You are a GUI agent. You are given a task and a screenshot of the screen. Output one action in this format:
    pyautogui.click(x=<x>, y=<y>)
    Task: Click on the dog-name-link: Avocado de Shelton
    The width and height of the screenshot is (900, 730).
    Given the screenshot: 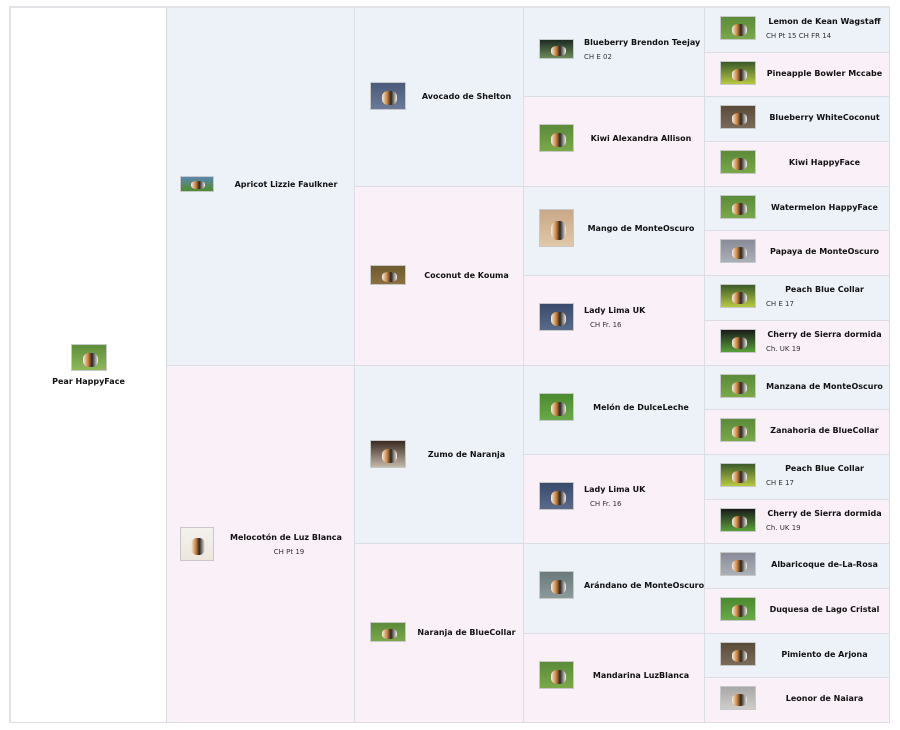 What is the action you would take?
    pyautogui.click(x=466, y=96)
    